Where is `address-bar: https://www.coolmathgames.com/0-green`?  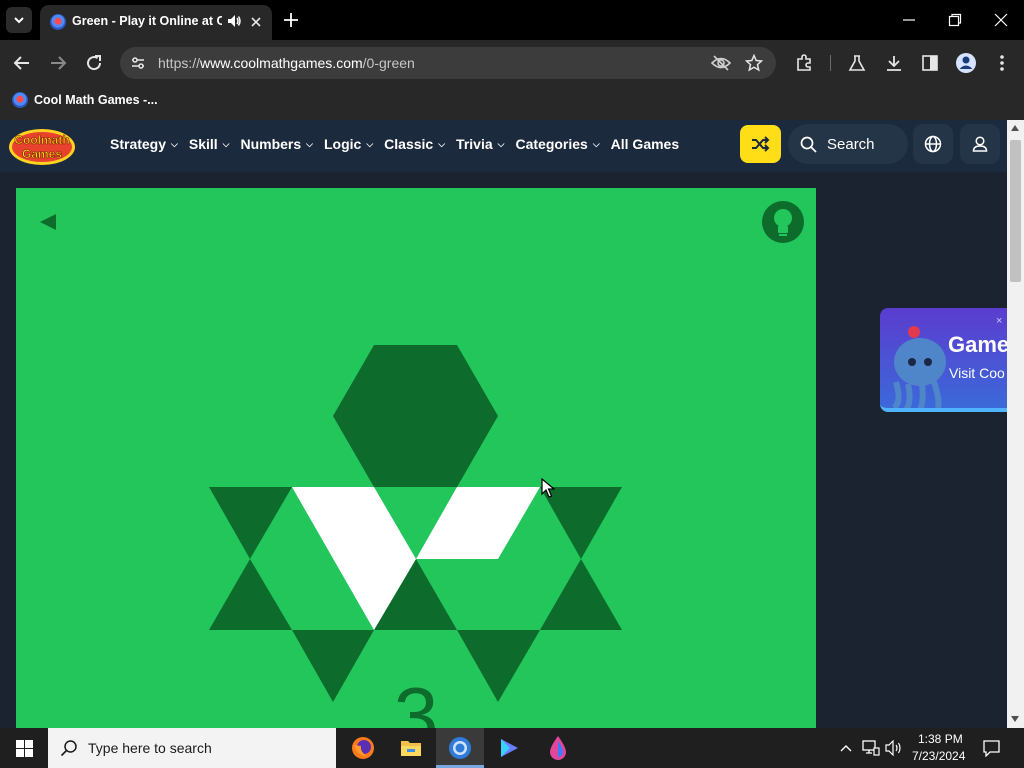
address-bar: https://www.coolmathgames.com/0-green is located at coordinates (448, 63).